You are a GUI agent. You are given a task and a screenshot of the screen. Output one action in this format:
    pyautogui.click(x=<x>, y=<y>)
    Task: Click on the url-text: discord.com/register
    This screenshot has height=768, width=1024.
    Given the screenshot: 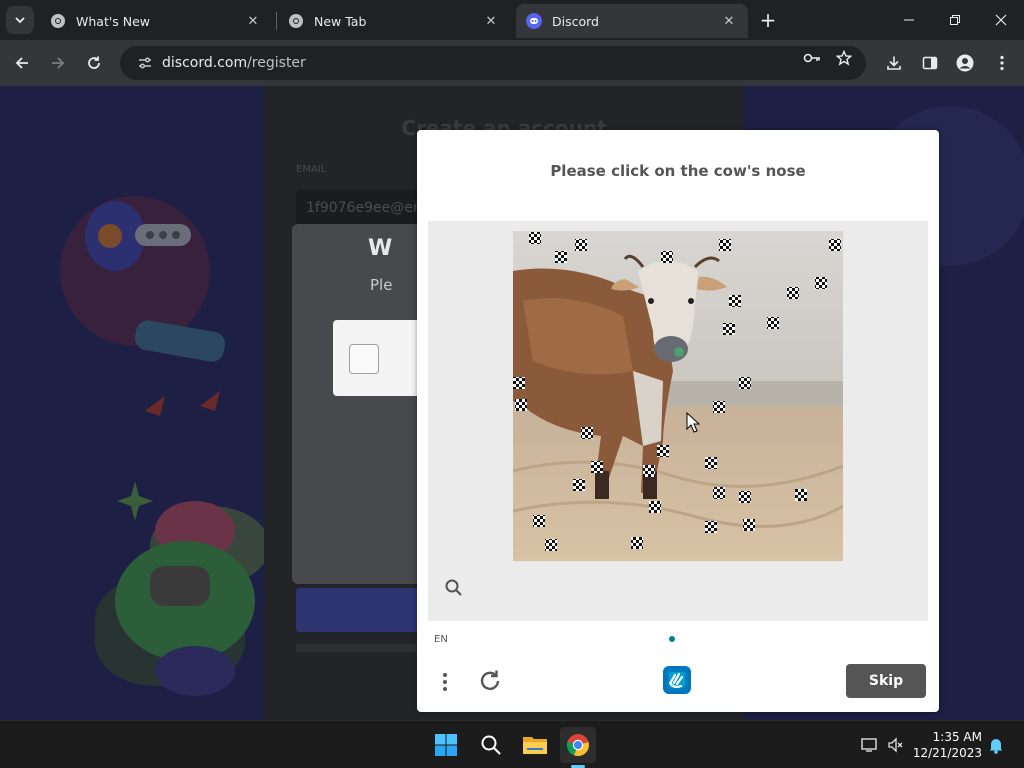 What is the action you would take?
    pyautogui.click(x=234, y=63)
    